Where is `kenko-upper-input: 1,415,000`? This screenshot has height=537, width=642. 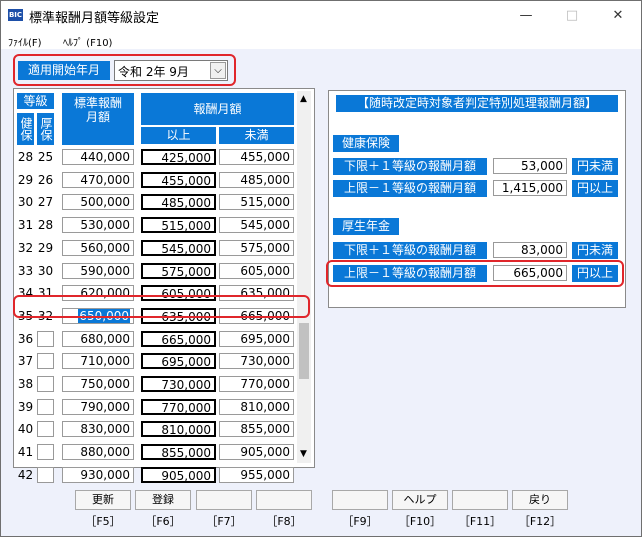
kenko-upper-input: 1,415,000 is located at coordinates (530, 188).